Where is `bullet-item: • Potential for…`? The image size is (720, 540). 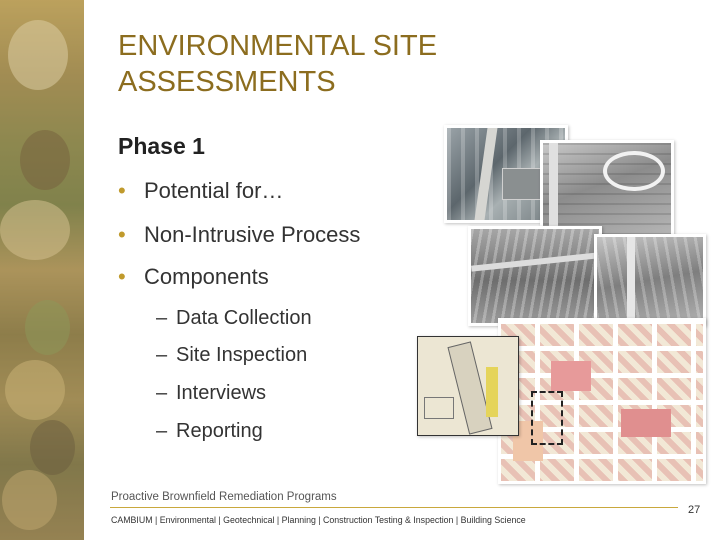
bullet-item: • Potential for… is located at coordinates (200, 191).